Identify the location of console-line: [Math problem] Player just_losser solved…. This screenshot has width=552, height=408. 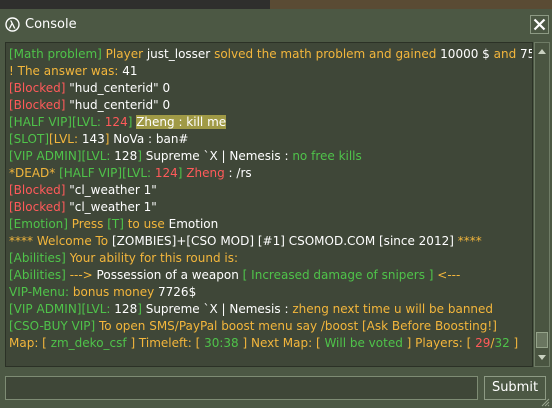
(270, 54).